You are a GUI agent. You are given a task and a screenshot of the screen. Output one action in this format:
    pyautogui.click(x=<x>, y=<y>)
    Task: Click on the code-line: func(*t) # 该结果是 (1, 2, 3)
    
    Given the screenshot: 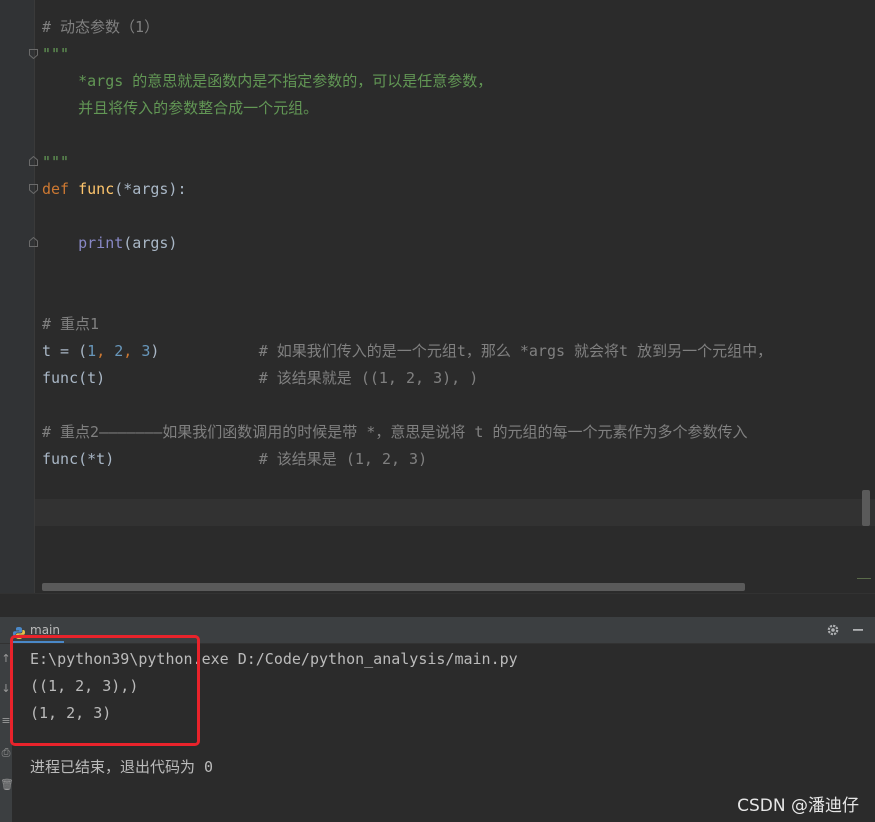 What is the action you would take?
    pyautogui.click(x=234, y=459)
    